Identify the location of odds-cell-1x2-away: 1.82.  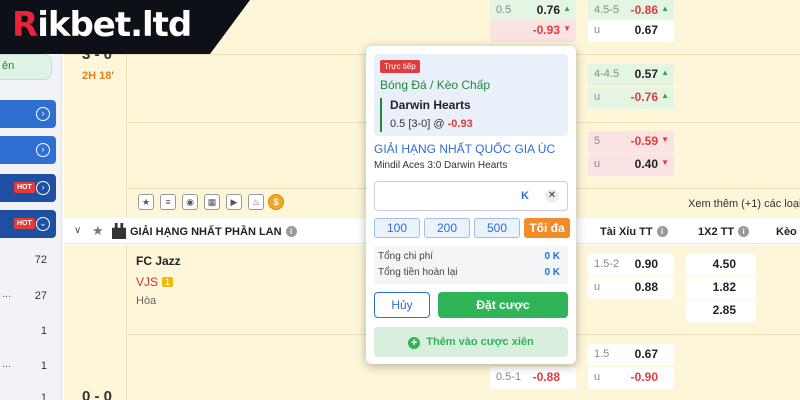
(721, 288).